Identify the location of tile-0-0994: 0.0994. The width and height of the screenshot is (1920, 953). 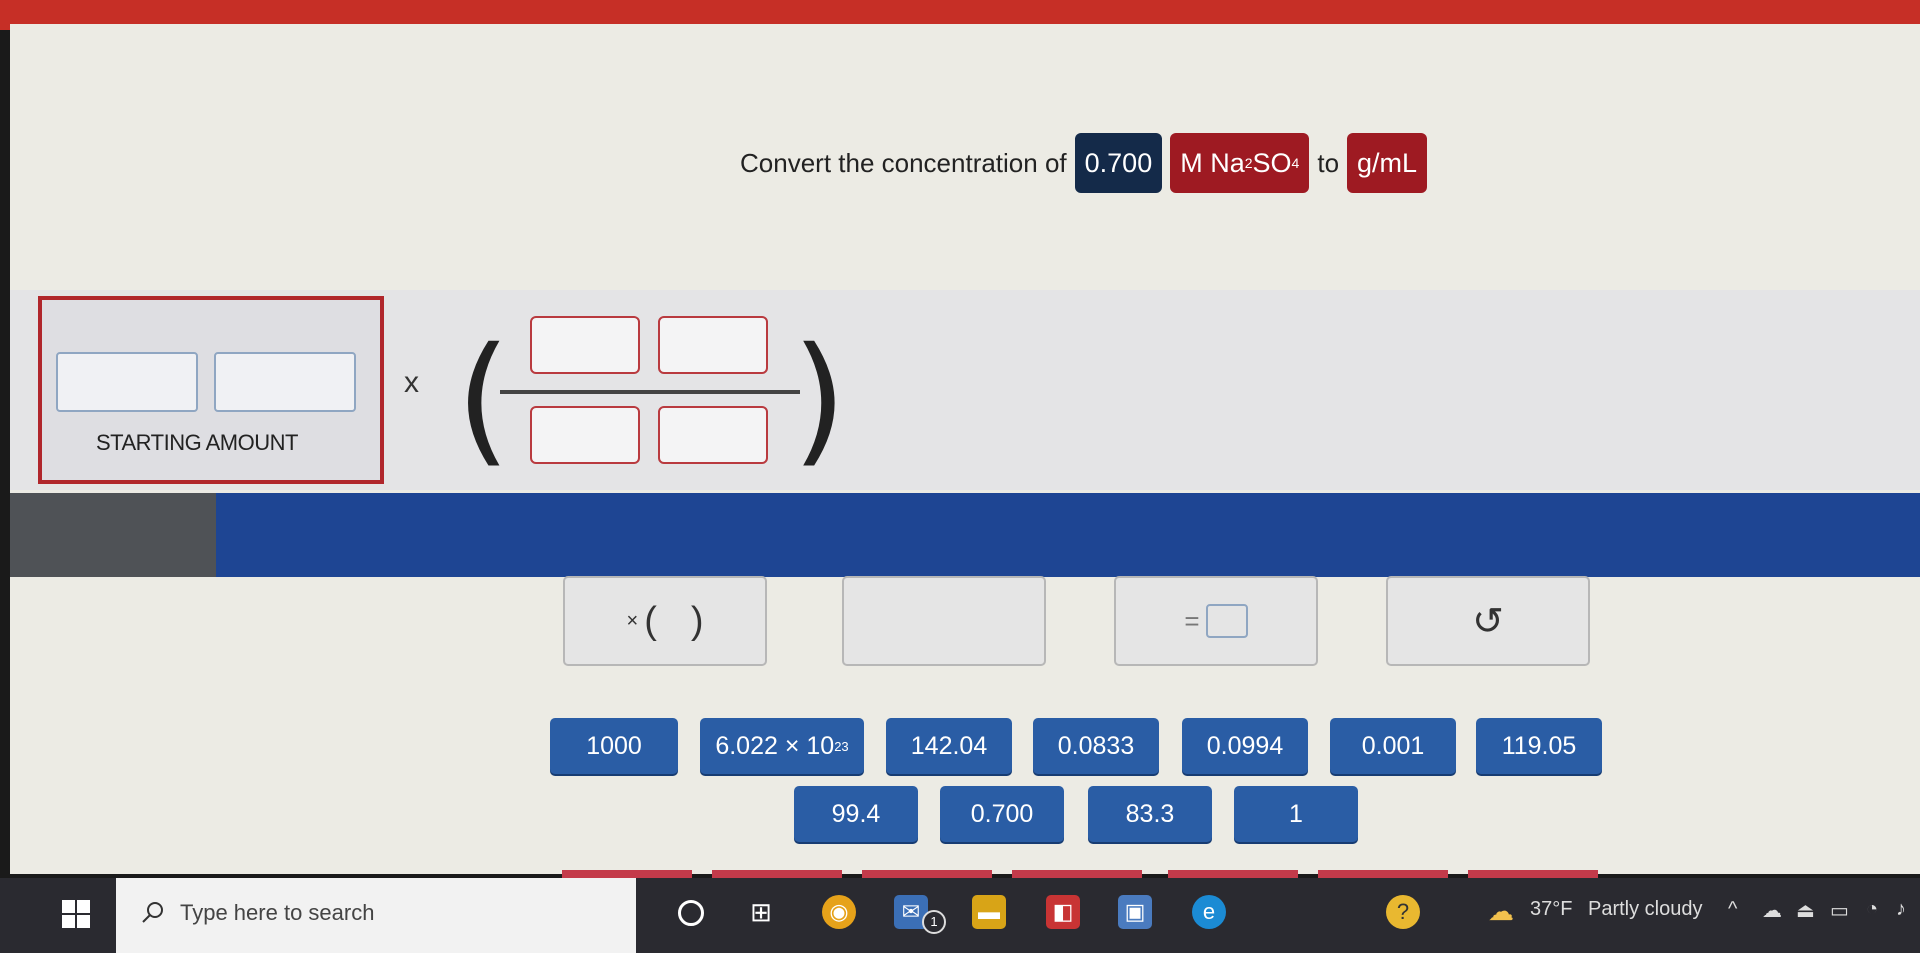
(1245, 746).